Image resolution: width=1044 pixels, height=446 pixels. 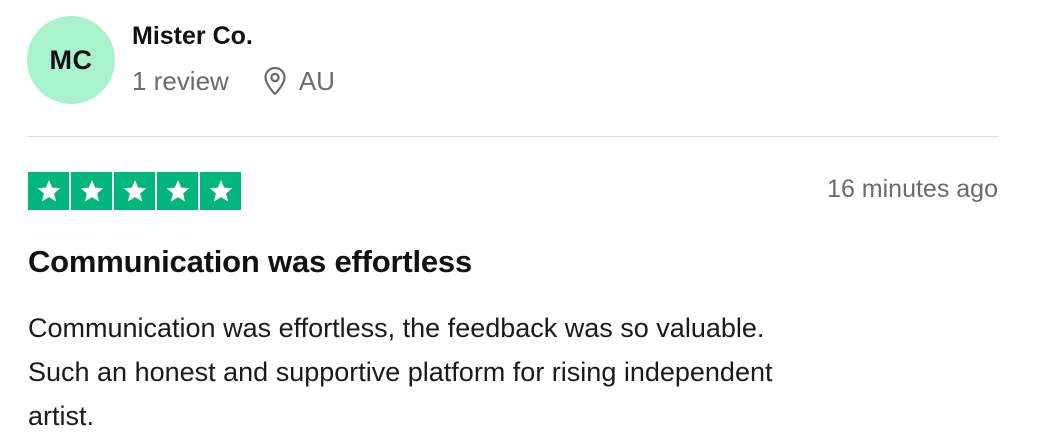 I want to click on location-pin-icon, so click(x=275, y=81).